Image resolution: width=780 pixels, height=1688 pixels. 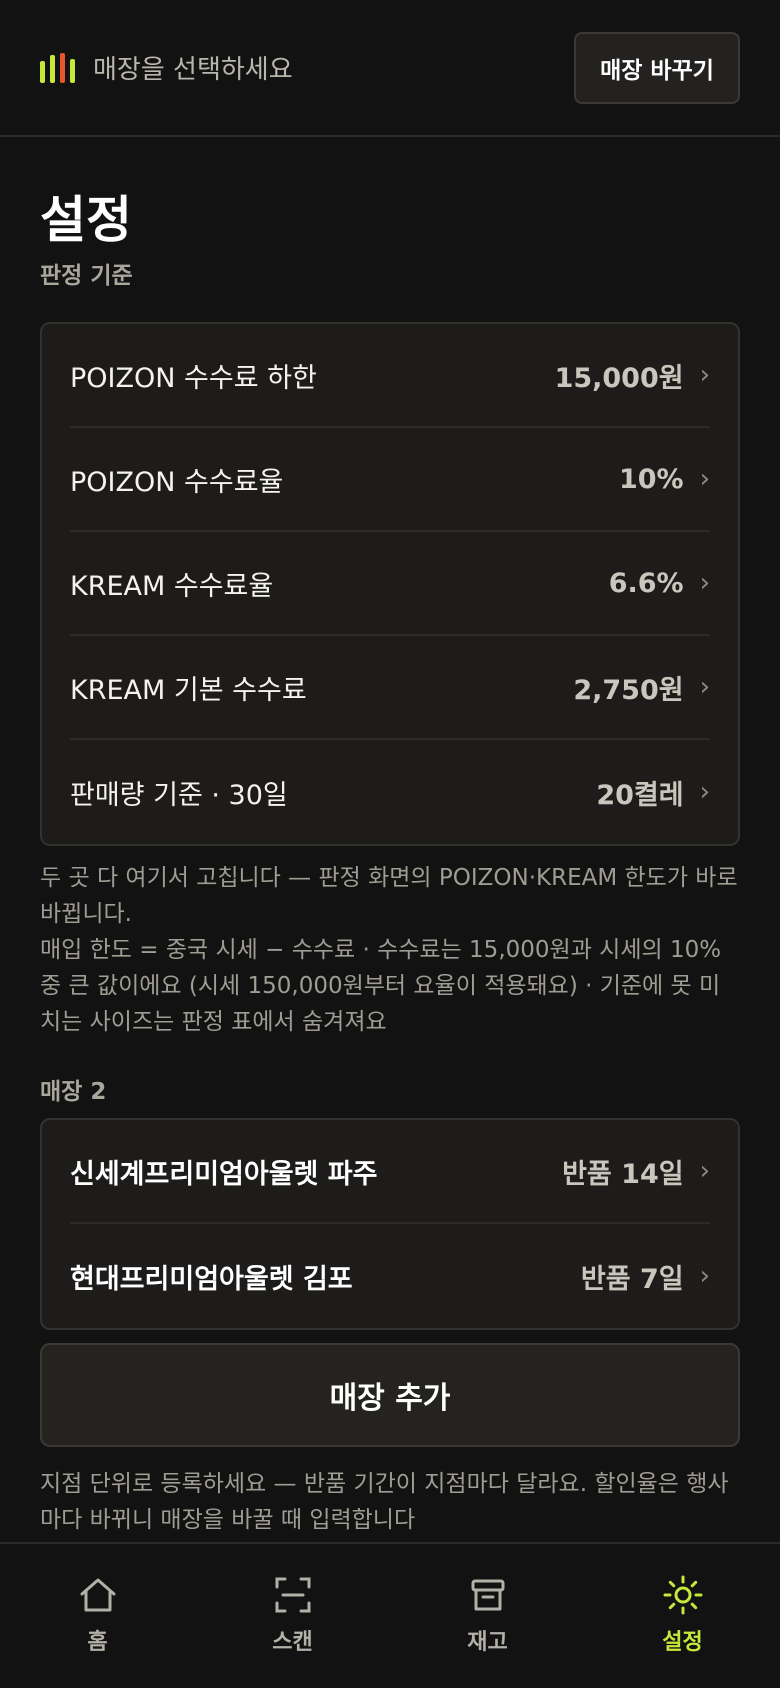 What do you see at coordinates (57, 67) in the screenshot?
I see `app-logo-icon` at bounding box center [57, 67].